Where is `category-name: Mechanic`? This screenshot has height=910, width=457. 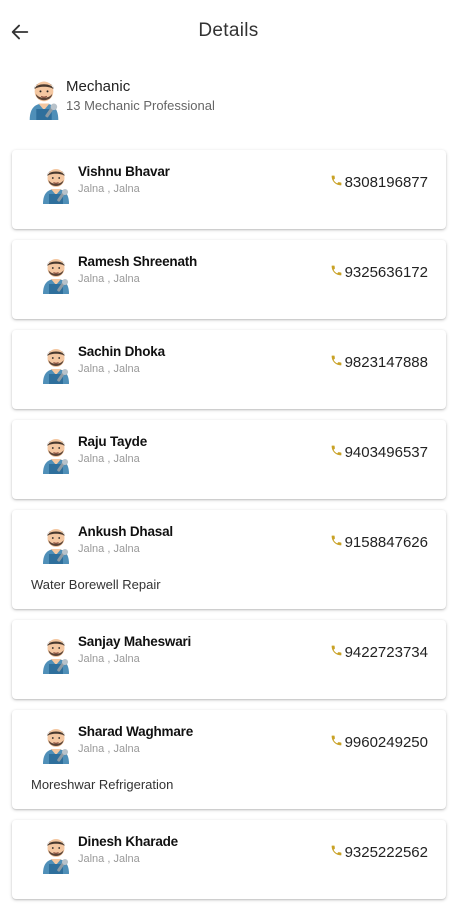
category-name: Mechanic is located at coordinates (98, 86).